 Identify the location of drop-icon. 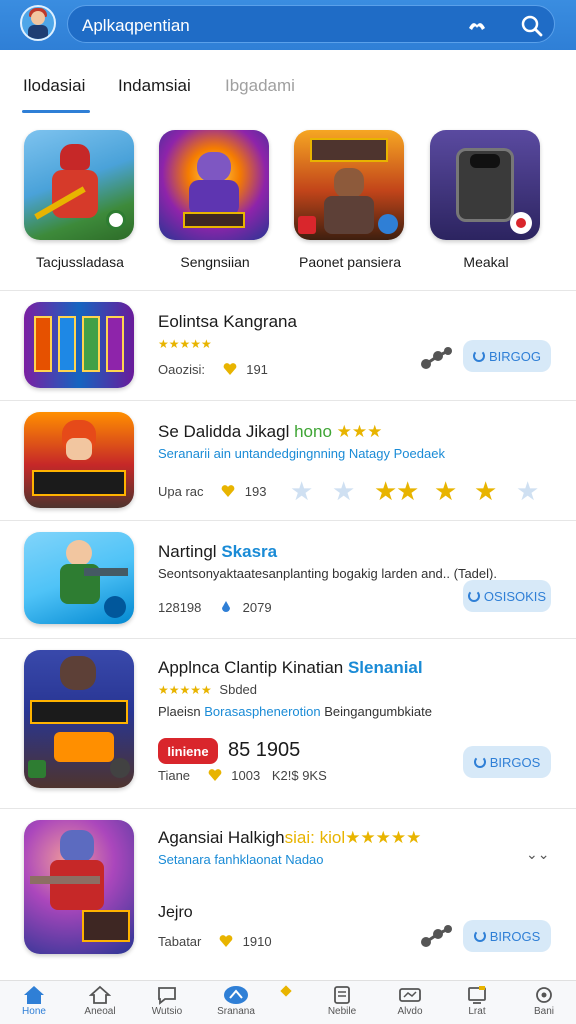
(226, 606).